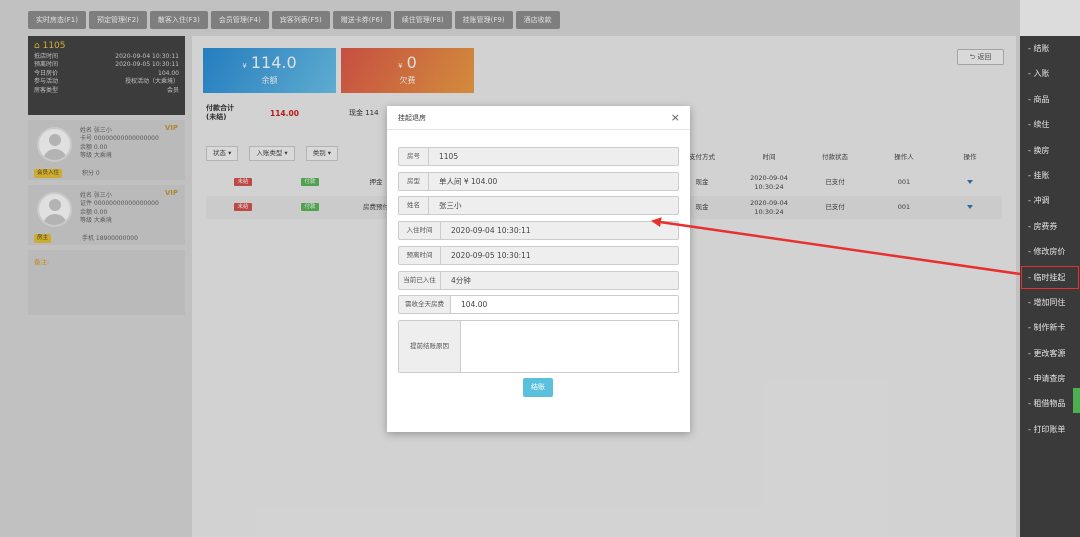 Image resolution: width=1080 pixels, height=537 pixels. Describe the element at coordinates (1050, 124) in the screenshot. I see `sidebar-item-extend: - 续住` at that location.